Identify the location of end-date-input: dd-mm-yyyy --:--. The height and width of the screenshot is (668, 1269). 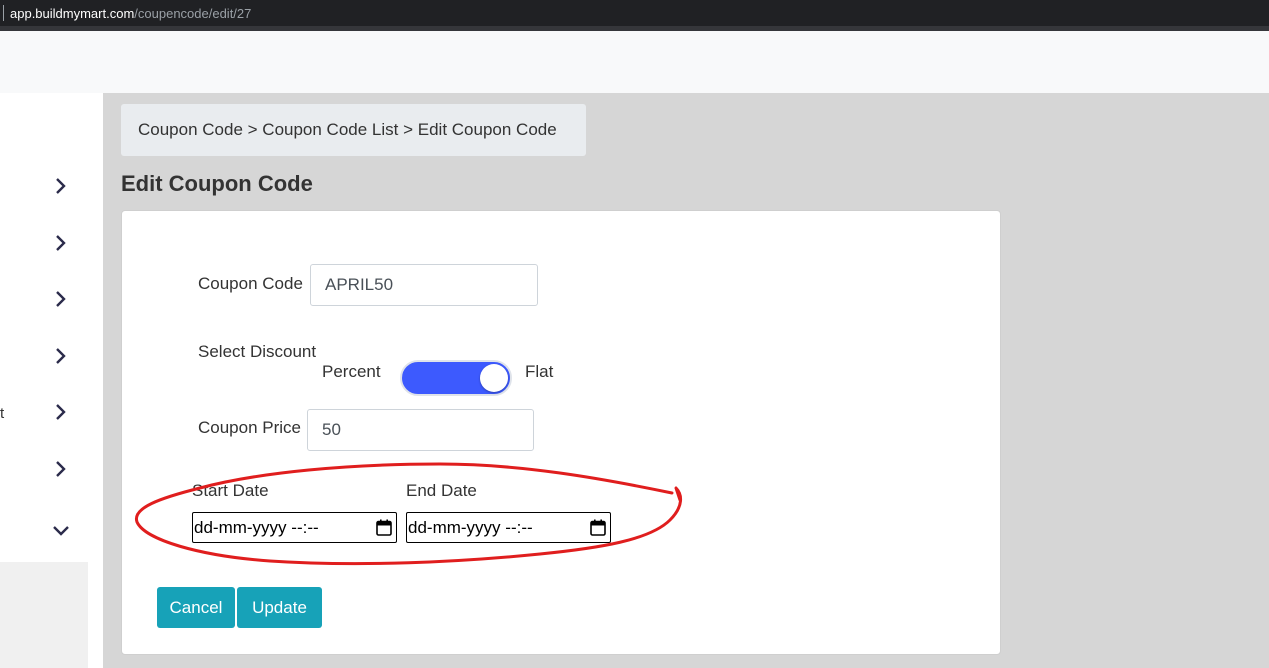
(508, 527).